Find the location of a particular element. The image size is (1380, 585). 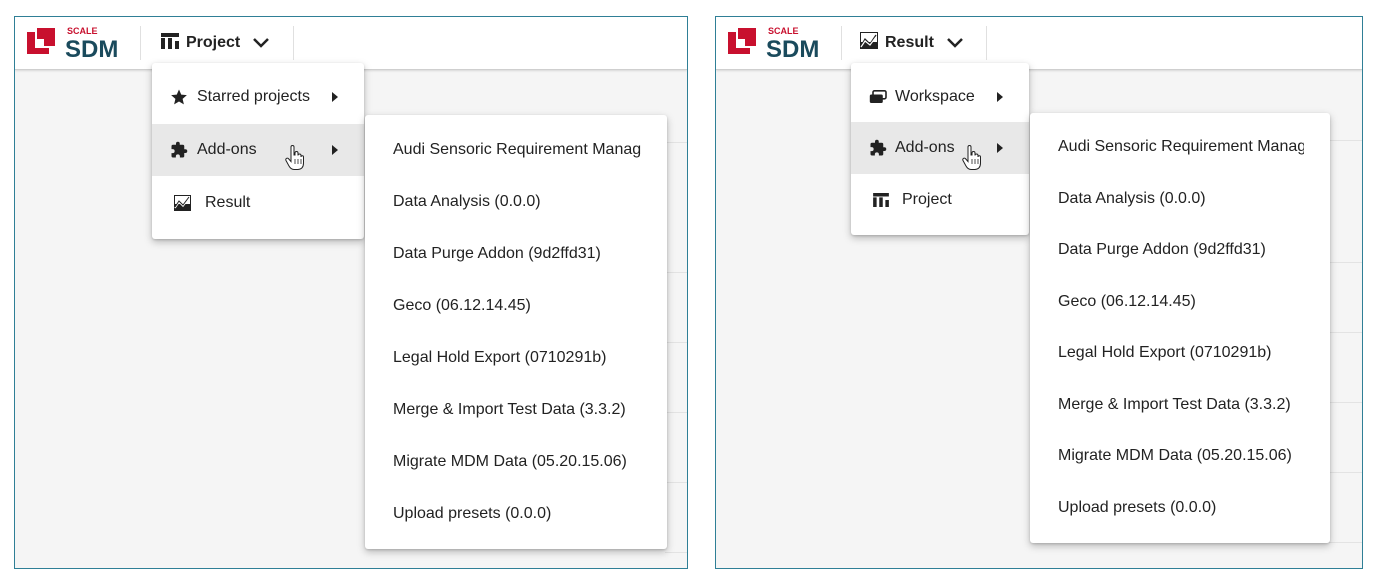

star-icon is located at coordinates (179, 97).